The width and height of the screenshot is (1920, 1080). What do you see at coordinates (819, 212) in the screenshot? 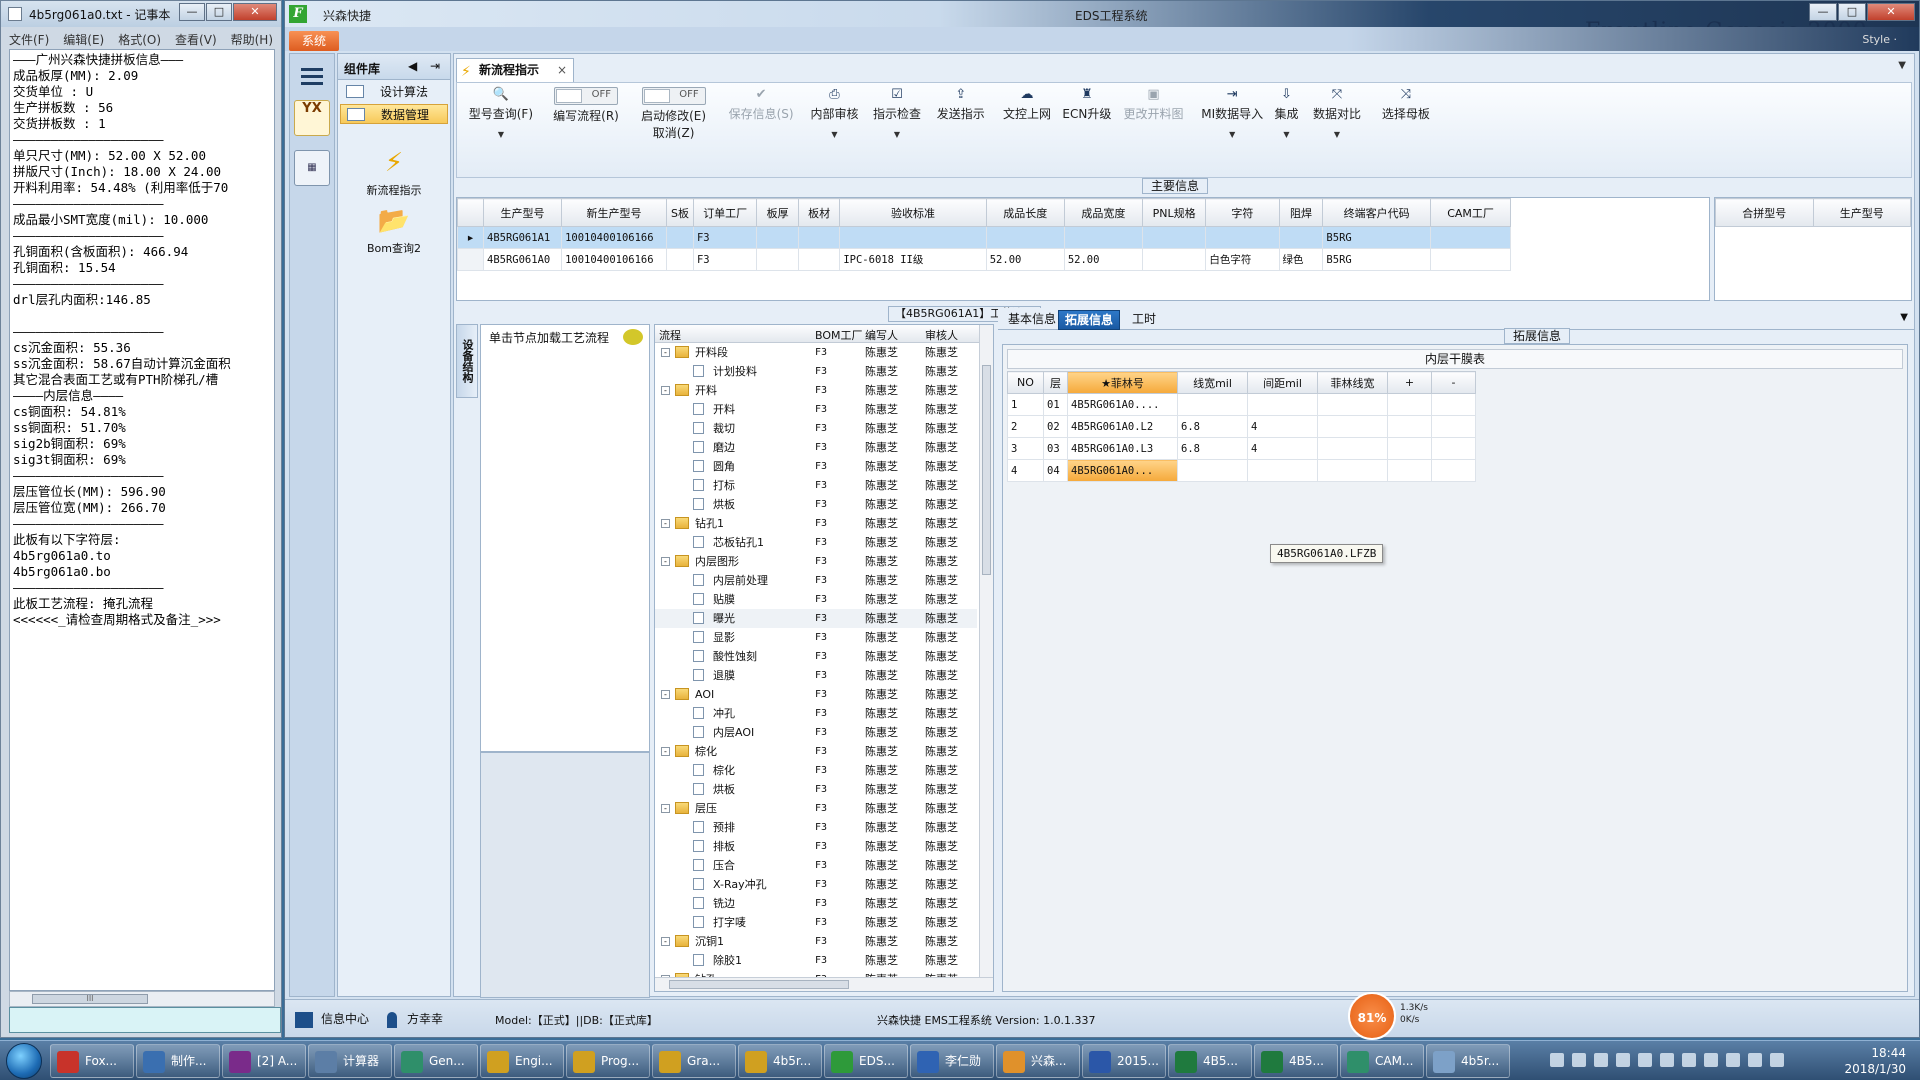
I see `column-header: 板材` at bounding box center [819, 212].